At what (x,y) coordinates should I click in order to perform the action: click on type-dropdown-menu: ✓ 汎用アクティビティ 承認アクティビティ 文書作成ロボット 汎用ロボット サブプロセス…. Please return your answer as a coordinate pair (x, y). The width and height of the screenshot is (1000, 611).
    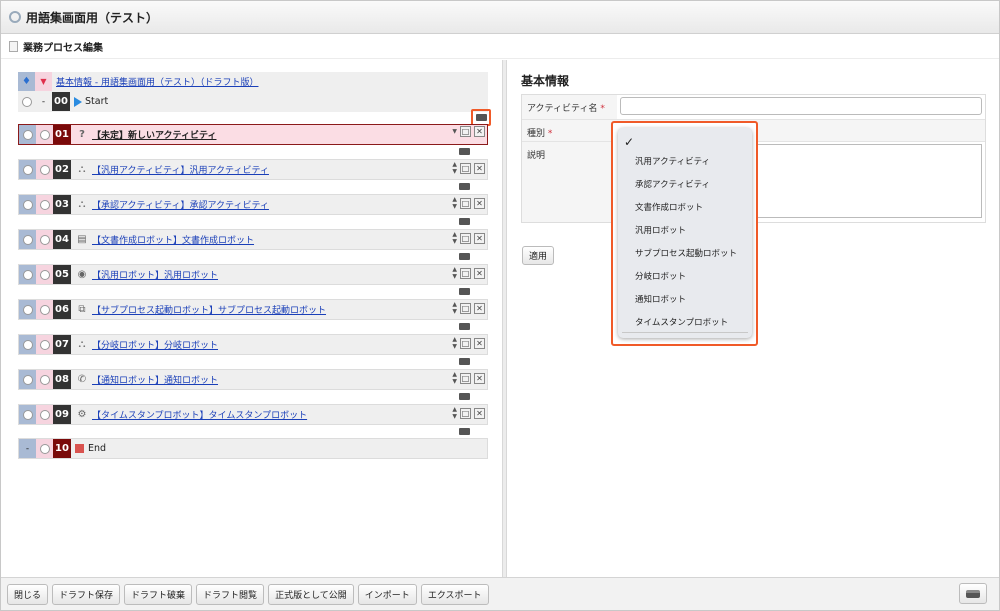
    Looking at the image, I should click on (685, 233).